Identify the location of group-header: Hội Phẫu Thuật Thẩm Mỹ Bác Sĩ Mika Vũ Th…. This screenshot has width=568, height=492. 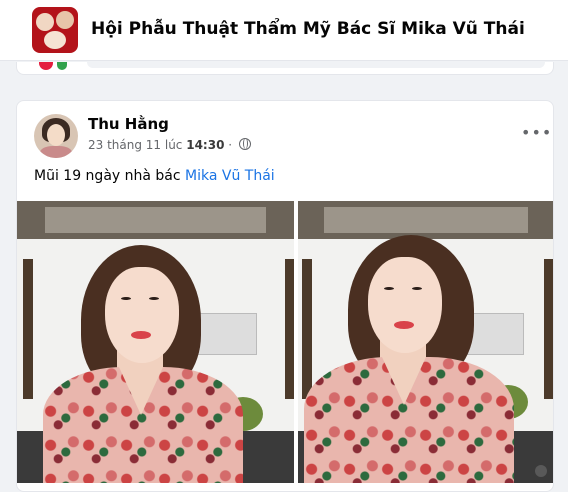
(284, 30).